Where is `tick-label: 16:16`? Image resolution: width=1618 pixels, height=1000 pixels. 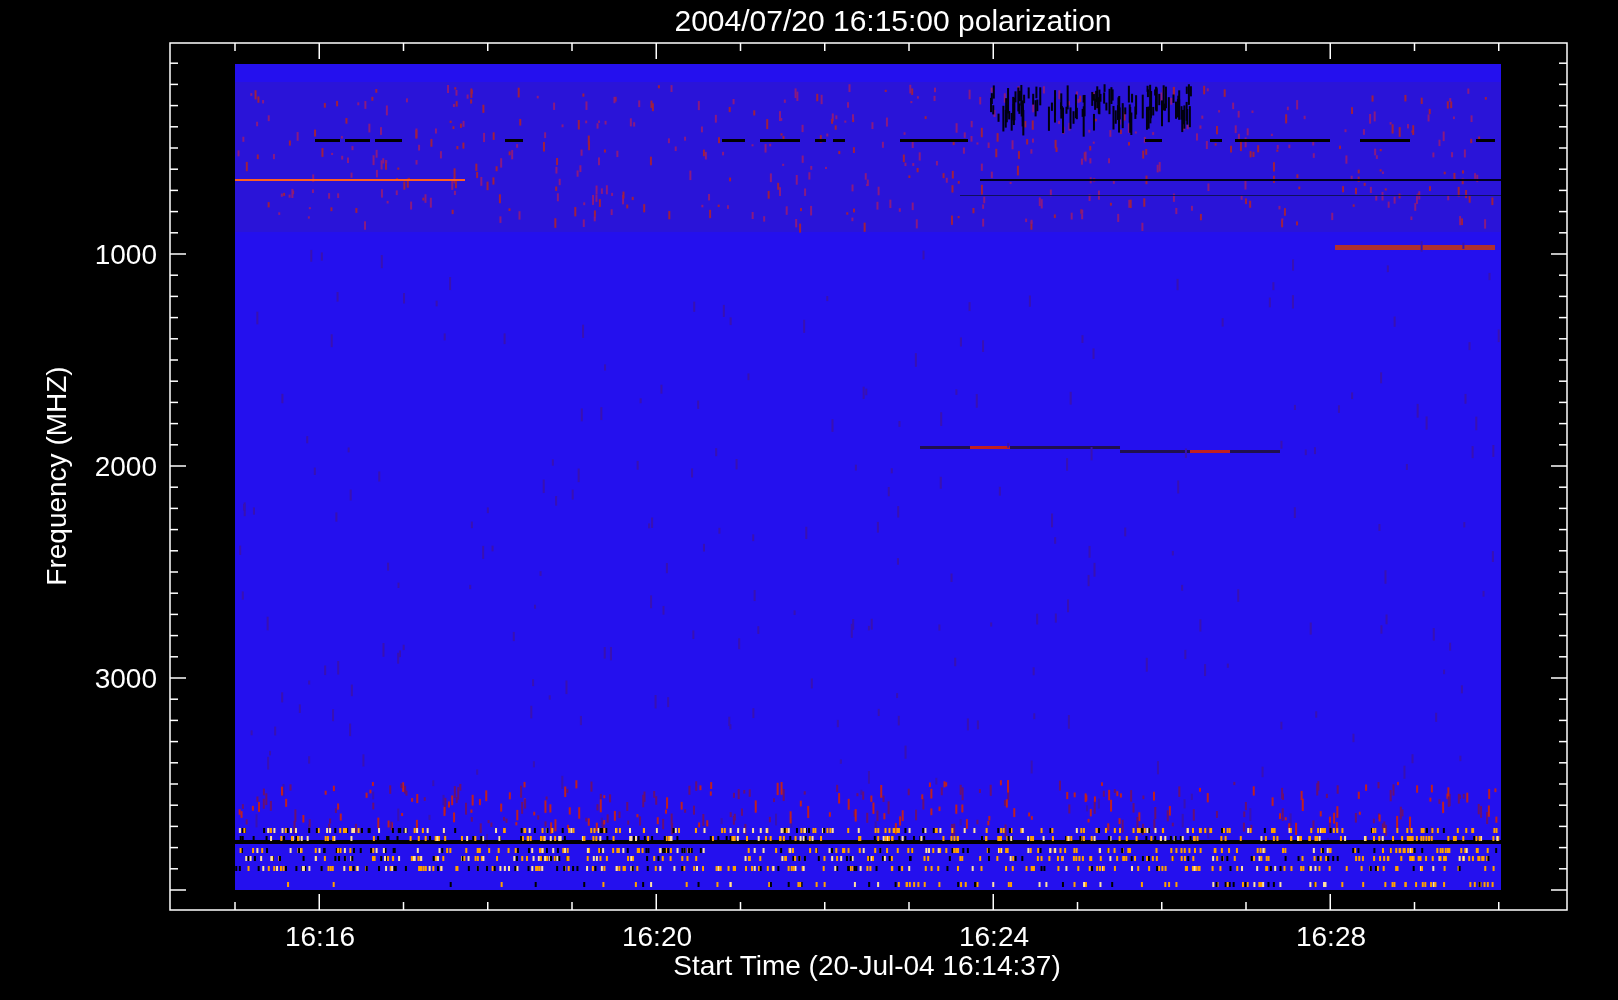
tick-label: 16:16 is located at coordinates (320, 936).